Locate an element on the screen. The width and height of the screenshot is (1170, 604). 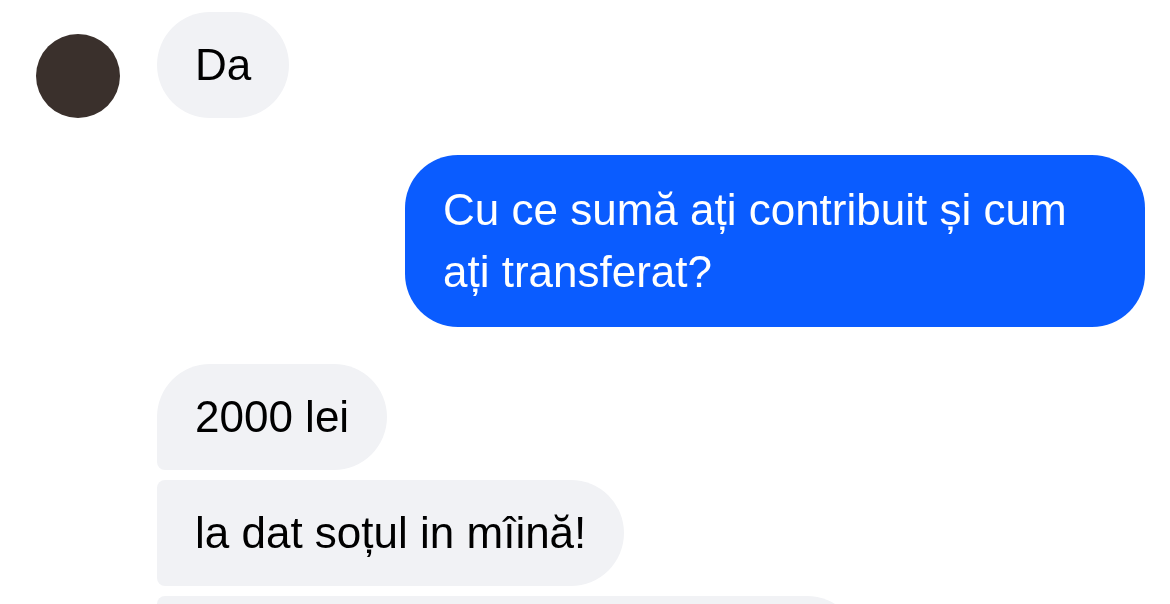
message-bubble: Da is located at coordinates (223, 65).